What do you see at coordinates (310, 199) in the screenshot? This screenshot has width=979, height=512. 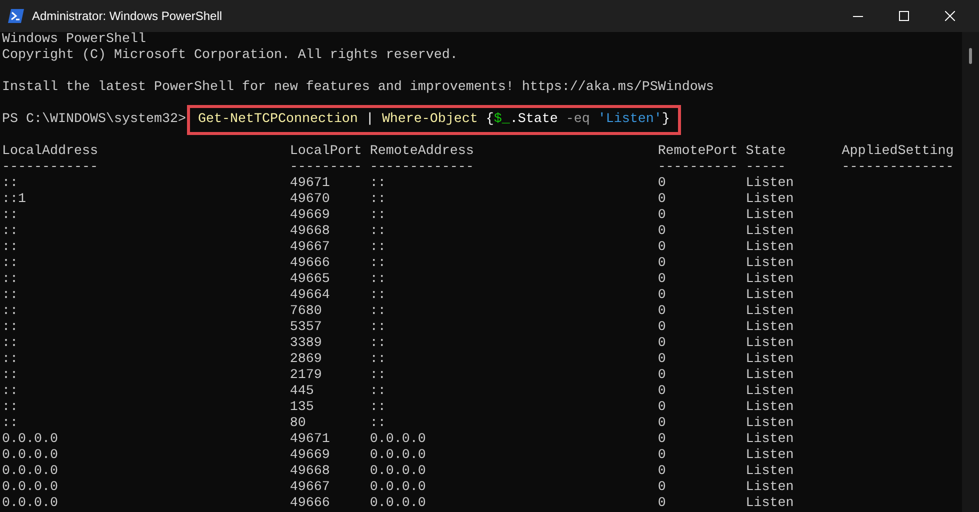 I see `table-cell: 49670` at bounding box center [310, 199].